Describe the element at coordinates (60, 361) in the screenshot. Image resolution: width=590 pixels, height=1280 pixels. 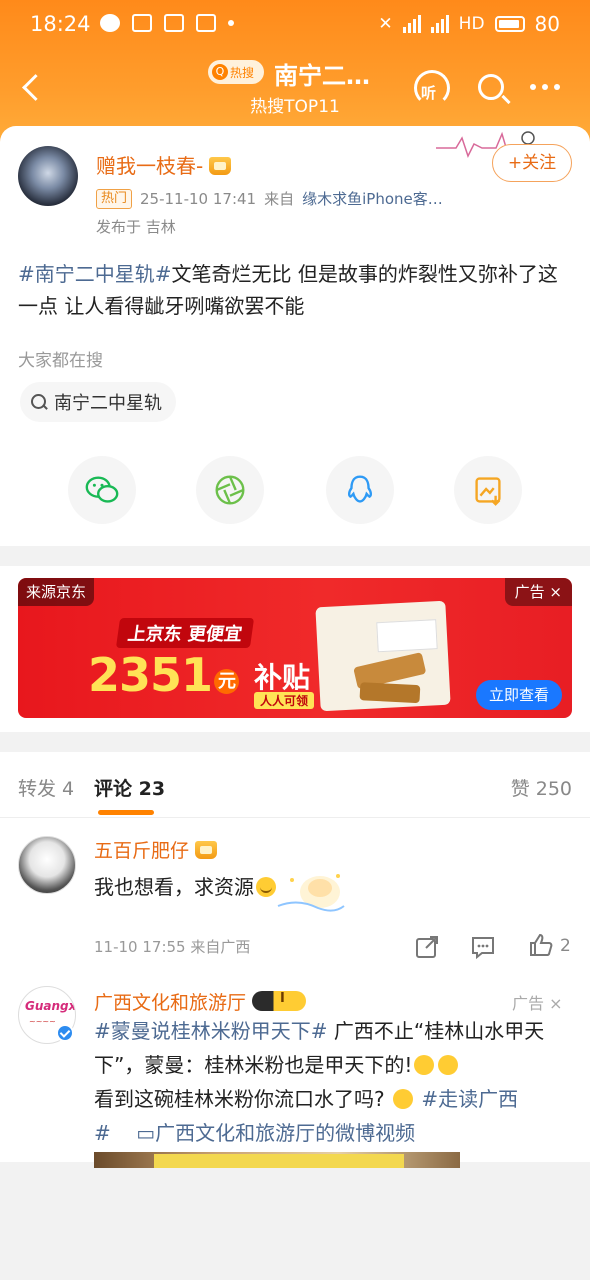
I see `related-search-label: 大家都在搜` at that location.